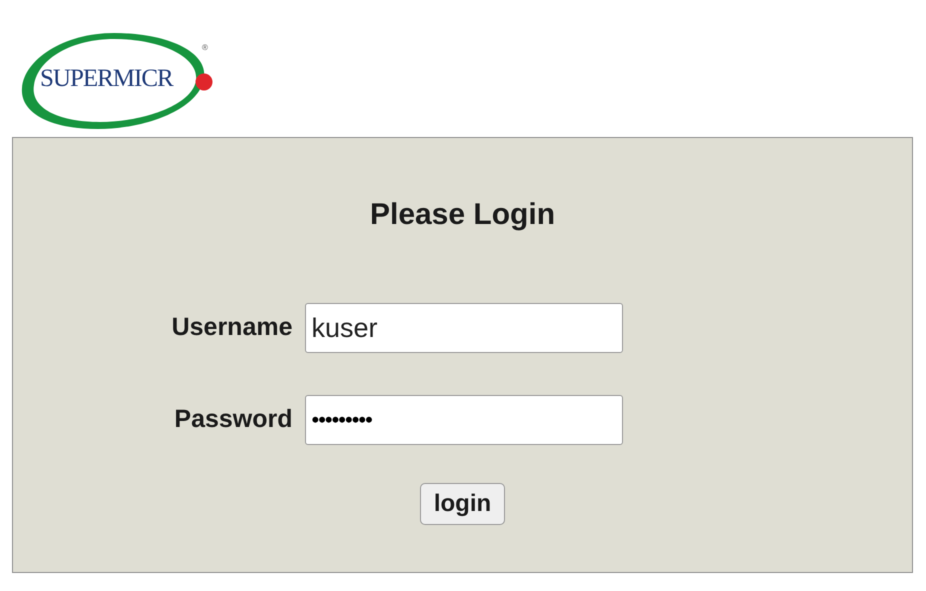 Image resolution: width=926 pixels, height=591 pixels. Describe the element at coordinates (204, 82) in the screenshot. I see `logo-dot-icon` at that location.